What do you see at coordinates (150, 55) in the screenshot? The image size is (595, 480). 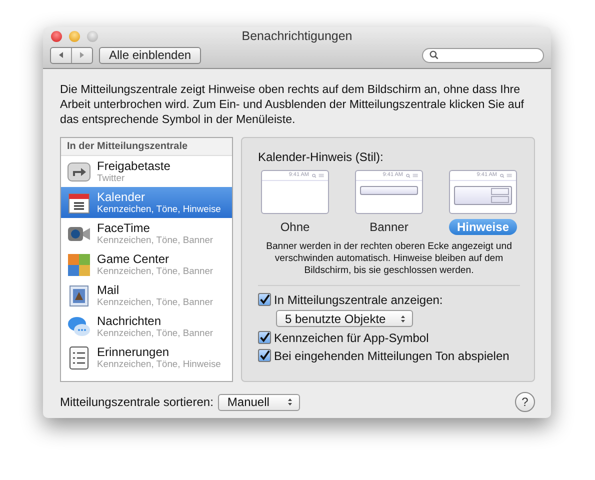 I see `show-all-button: Alle einblenden` at bounding box center [150, 55].